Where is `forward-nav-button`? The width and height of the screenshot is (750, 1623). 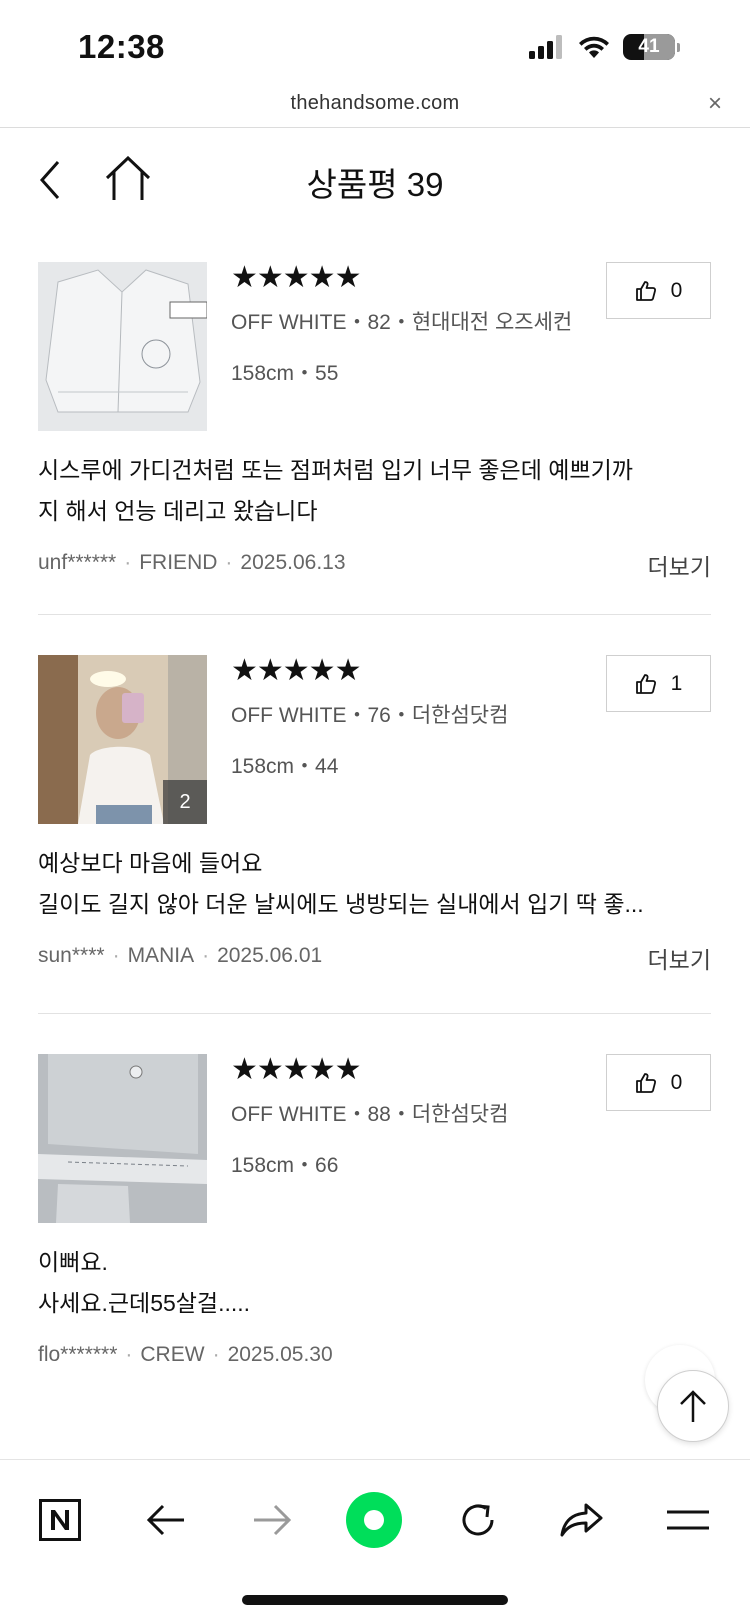
forward-nav-button is located at coordinates (272, 1520).